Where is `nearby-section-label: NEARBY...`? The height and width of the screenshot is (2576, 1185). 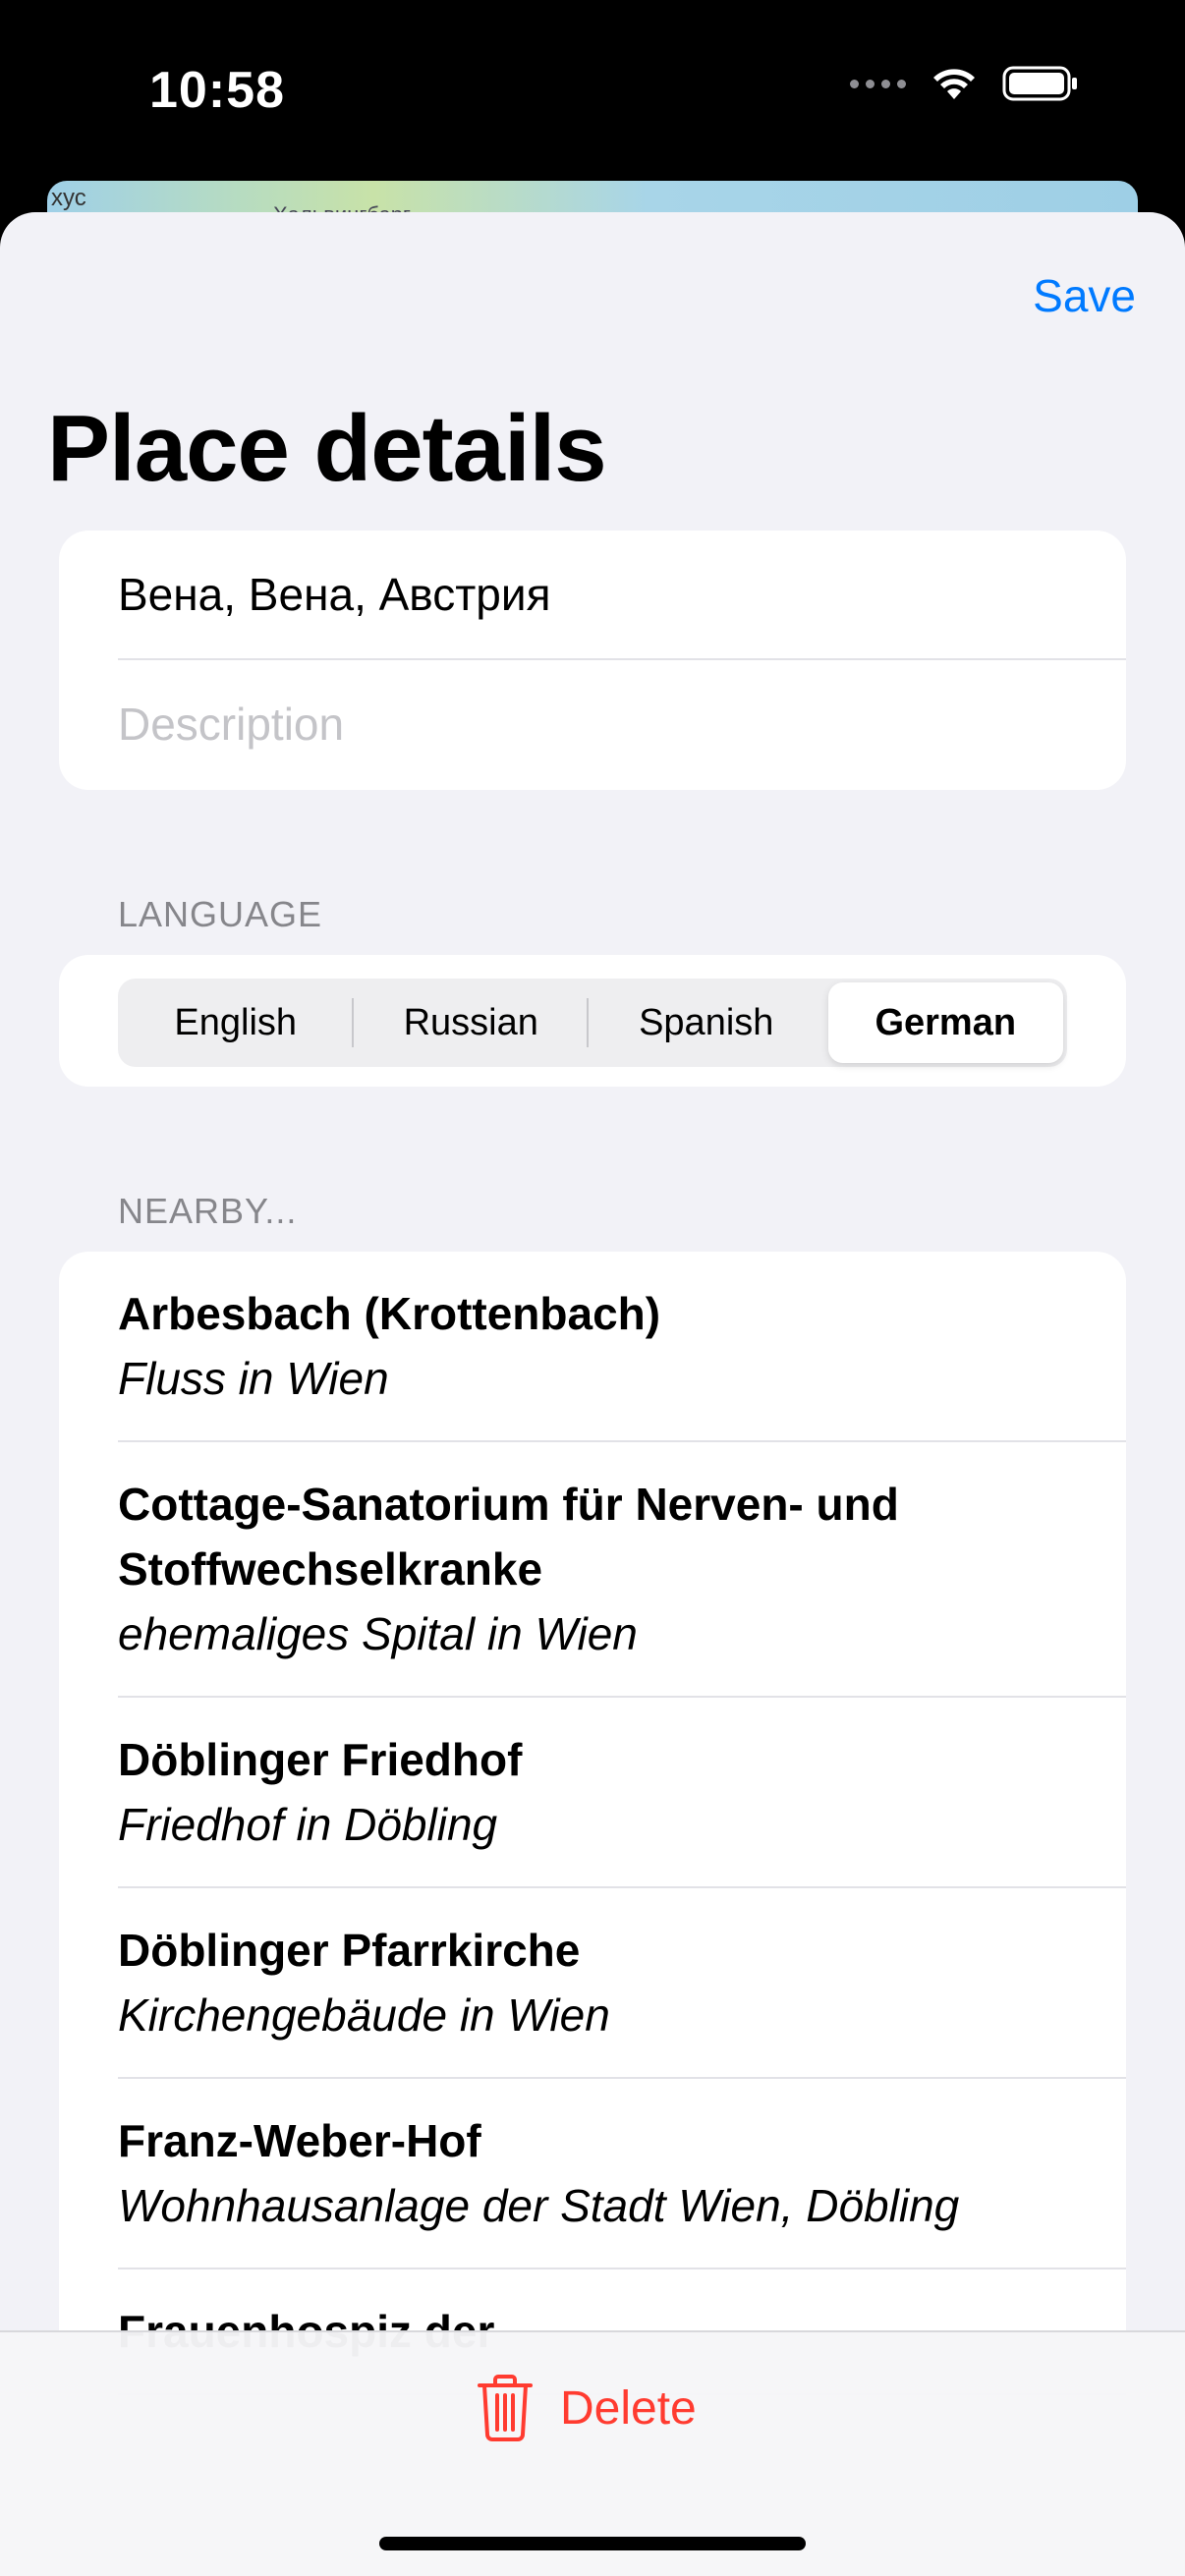
nearby-section-label: NEARBY... is located at coordinates (208, 1211).